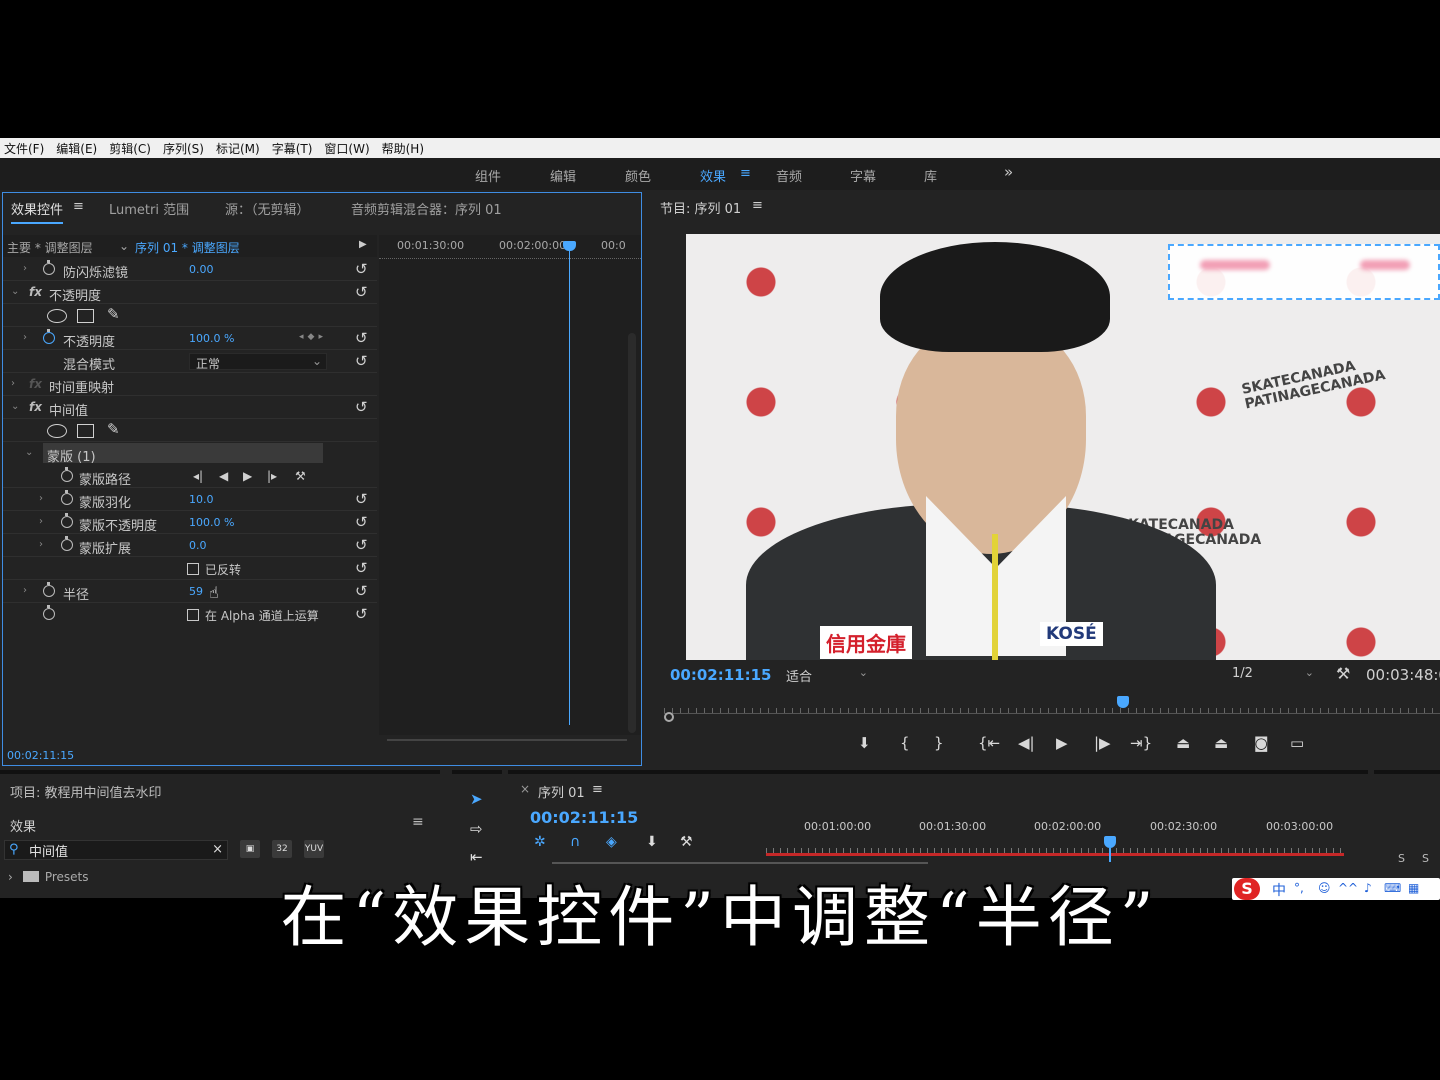 The width and height of the screenshot is (1440, 1080). What do you see at coordinates (476, 829) in the screenshot?
I see `track-select-tool-icon: ⇨` at bounding box center [476, 829].